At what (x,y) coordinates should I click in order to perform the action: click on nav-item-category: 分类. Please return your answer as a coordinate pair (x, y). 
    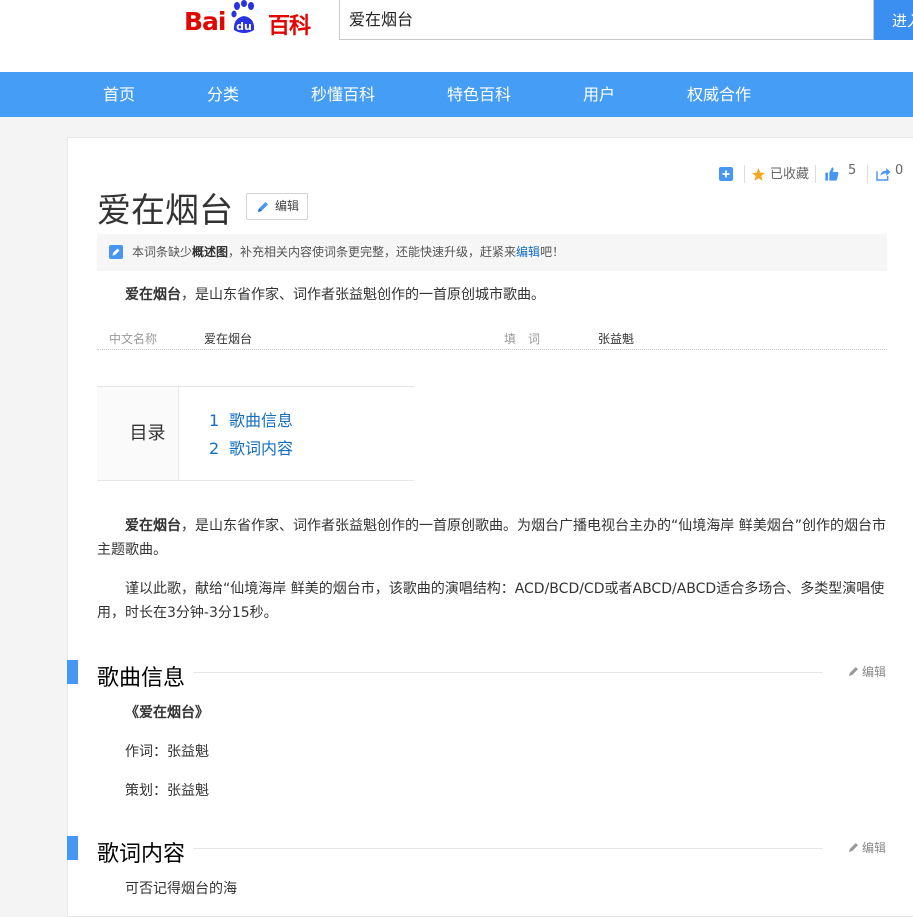
    Looking at the image, I should click on (223, 94).